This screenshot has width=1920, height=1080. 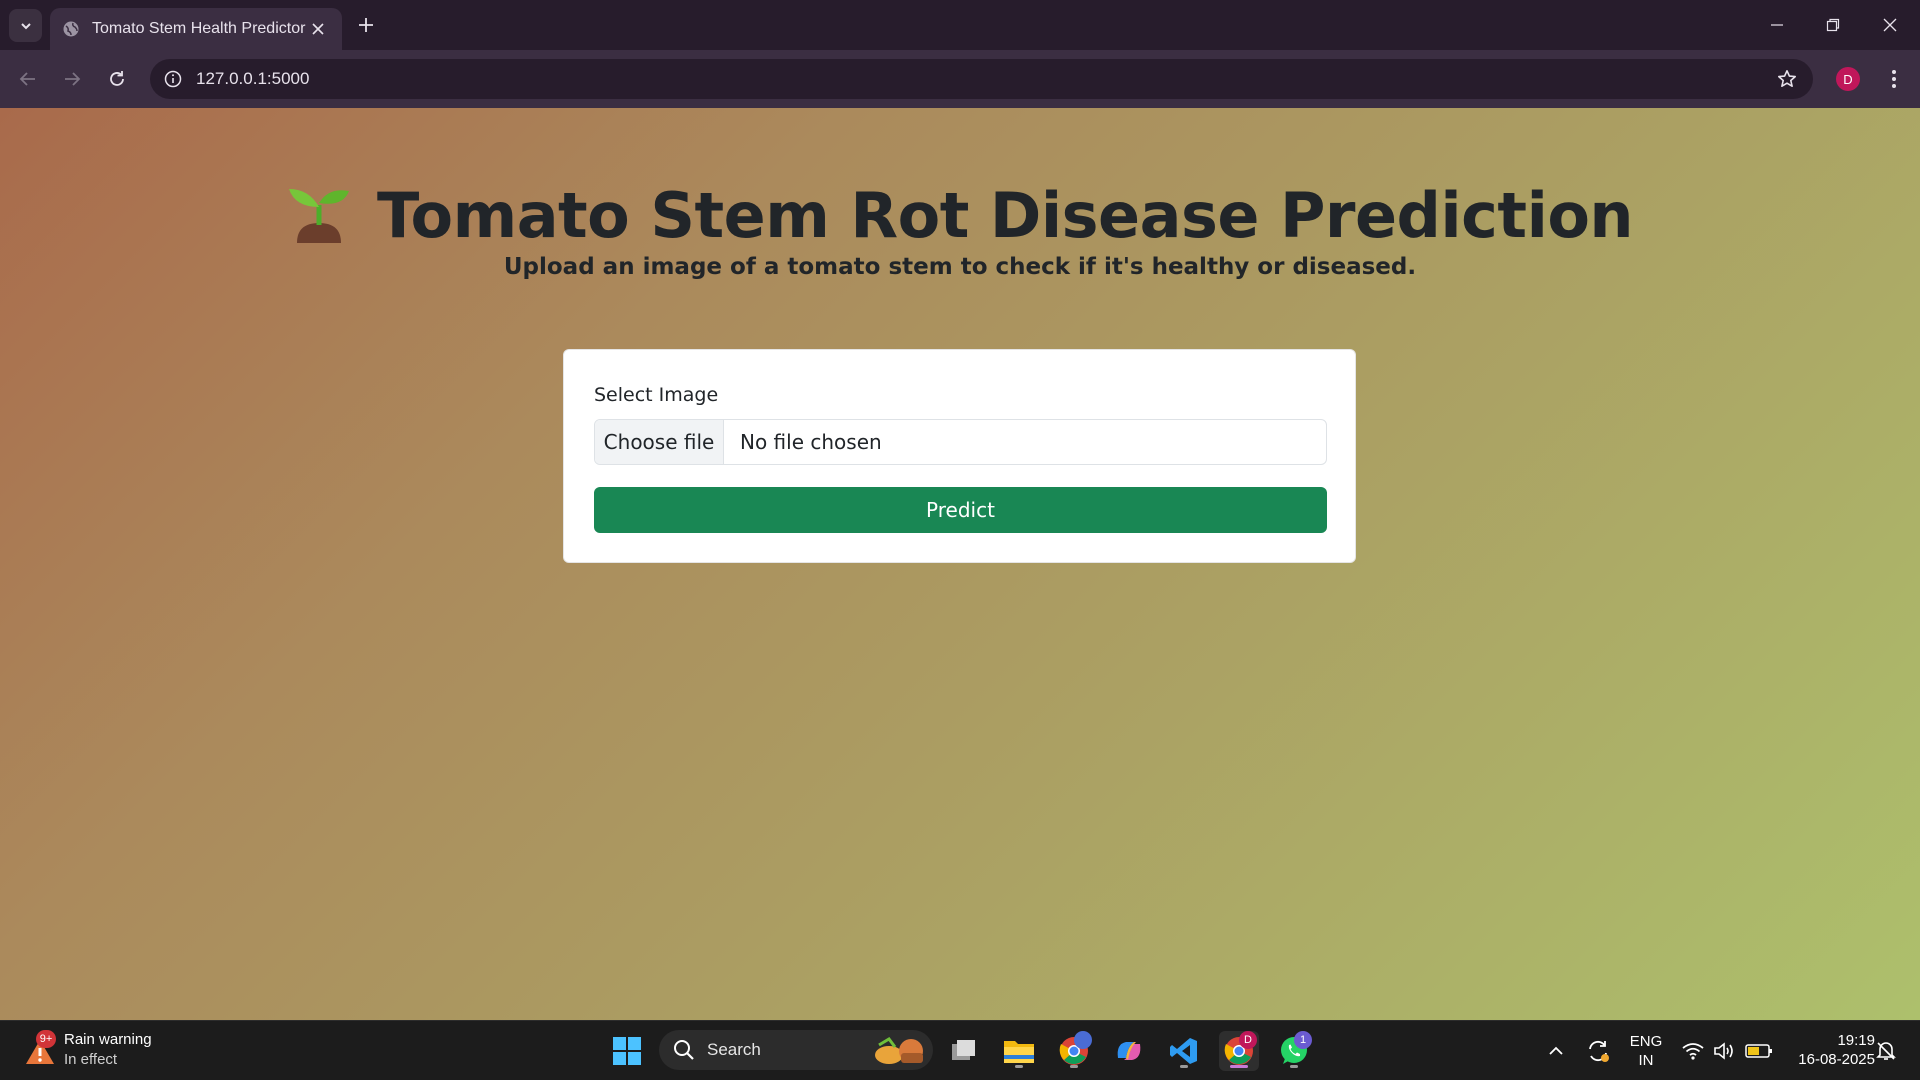 I want to click on weather-widget: 9+ Rain warning In effect, so click(x=87, y=1050).